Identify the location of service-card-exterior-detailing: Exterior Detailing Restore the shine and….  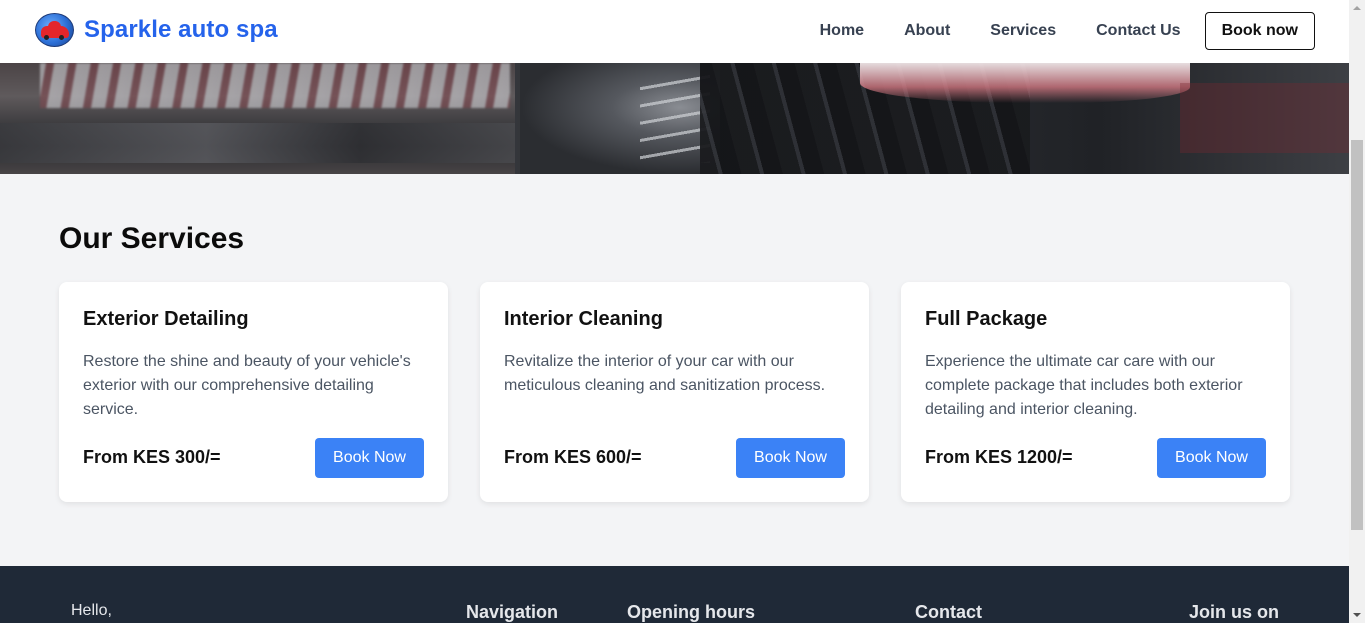
(253, 392).